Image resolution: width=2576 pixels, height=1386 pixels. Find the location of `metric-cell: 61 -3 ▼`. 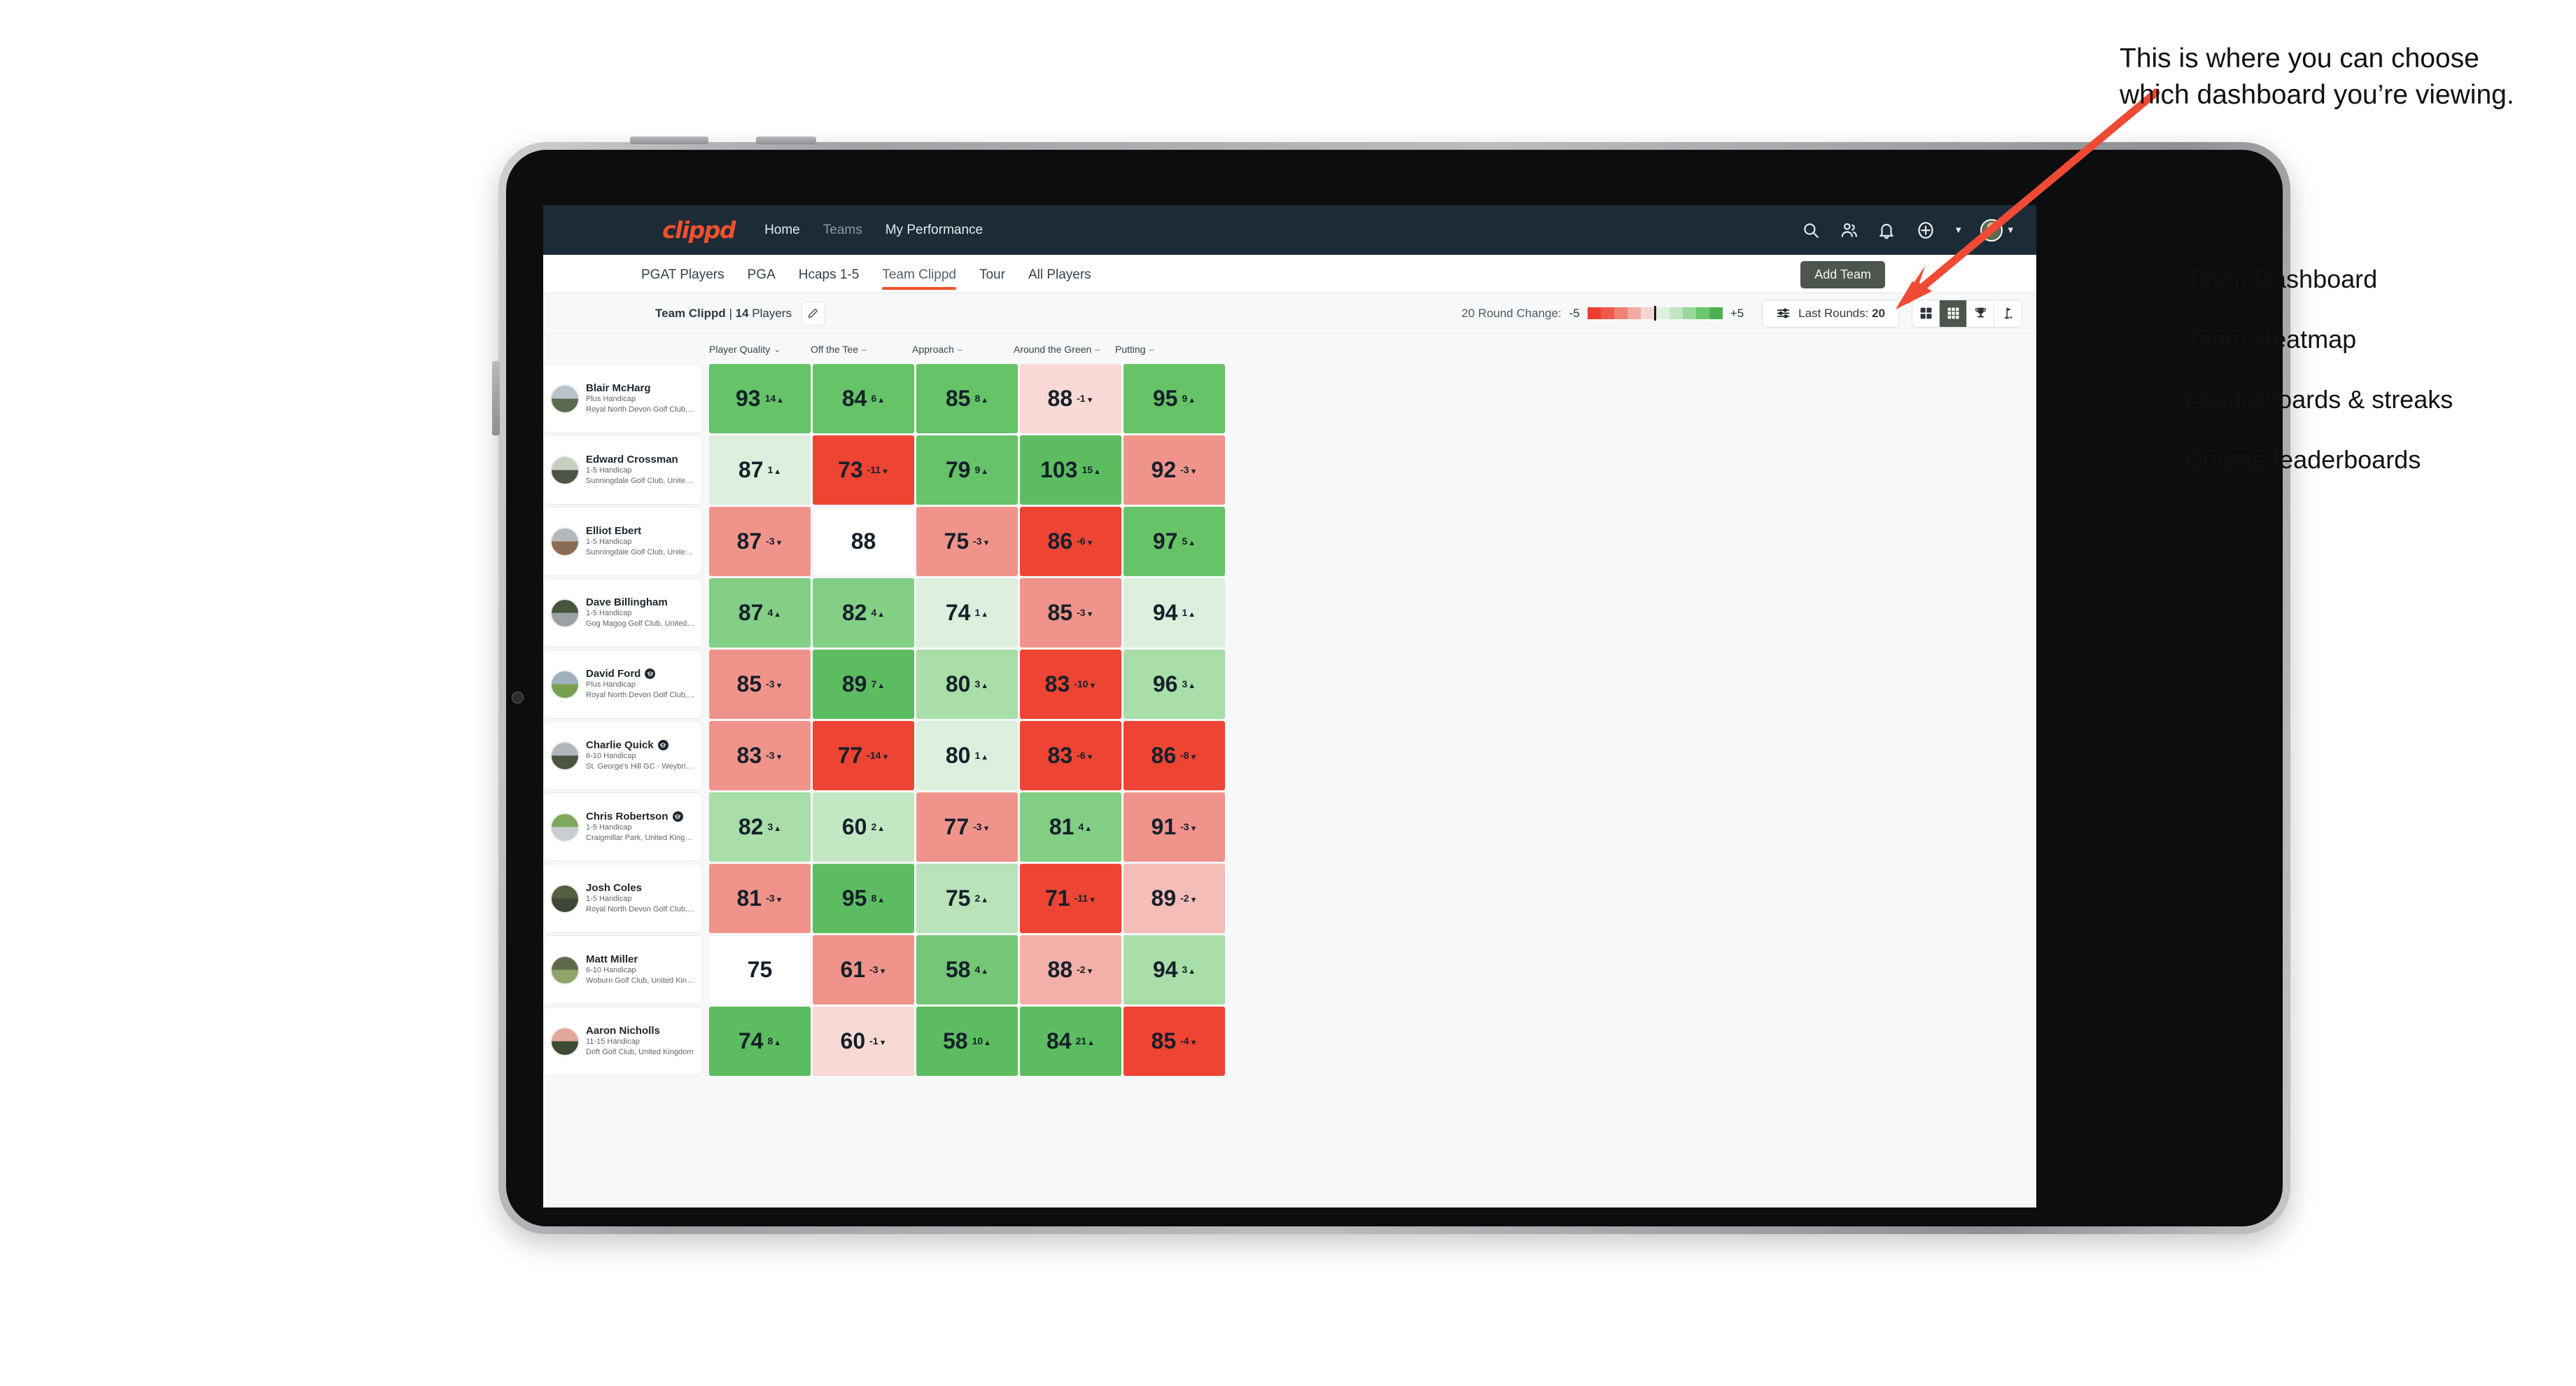

metric-cell: 61 -3 ▼ is located at coordinates (863, 969).